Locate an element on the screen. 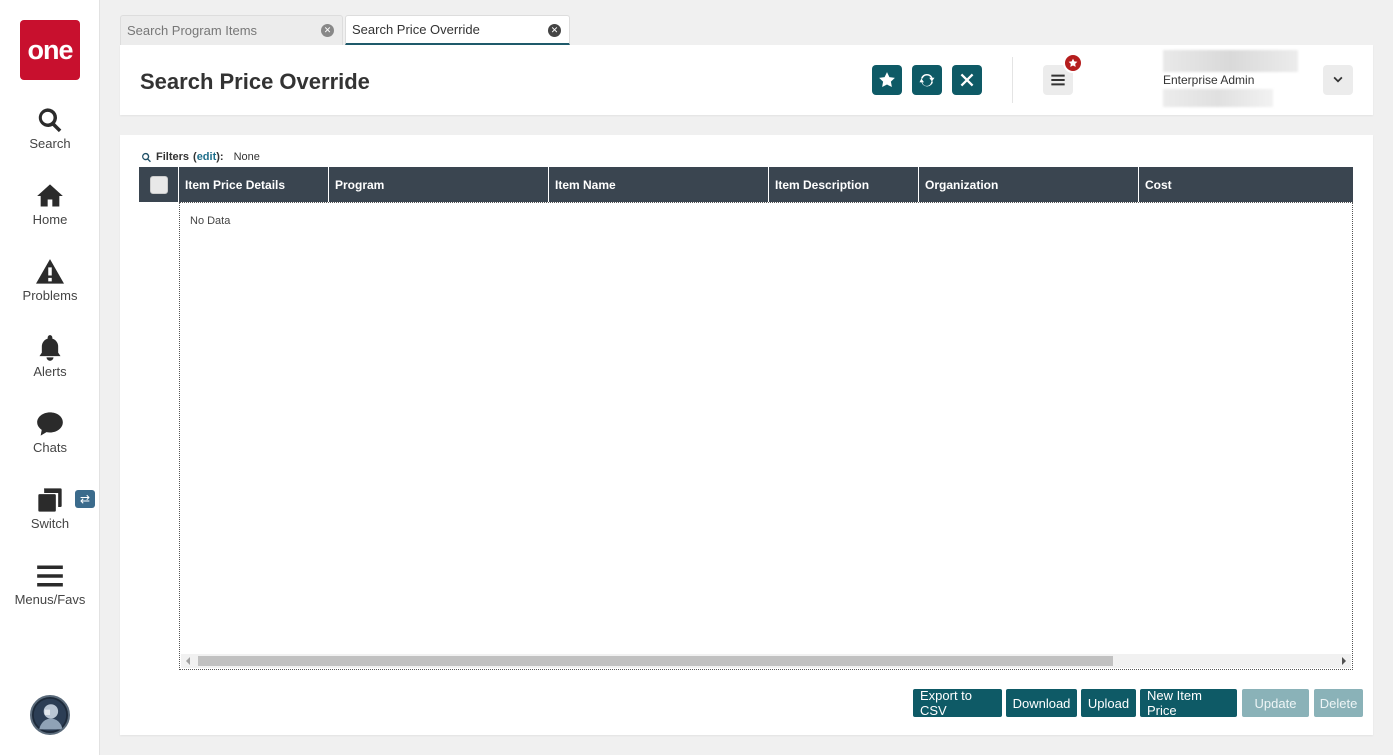 The image size is (1393, 755). sidebar-item-home: Home is located at coordinates (50, 212).